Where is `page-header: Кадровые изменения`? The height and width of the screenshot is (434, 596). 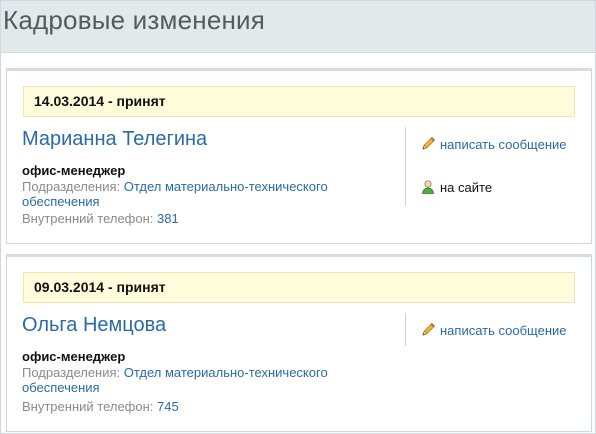
page-header: Кадровые изменения is located at coordinates (298, 27).